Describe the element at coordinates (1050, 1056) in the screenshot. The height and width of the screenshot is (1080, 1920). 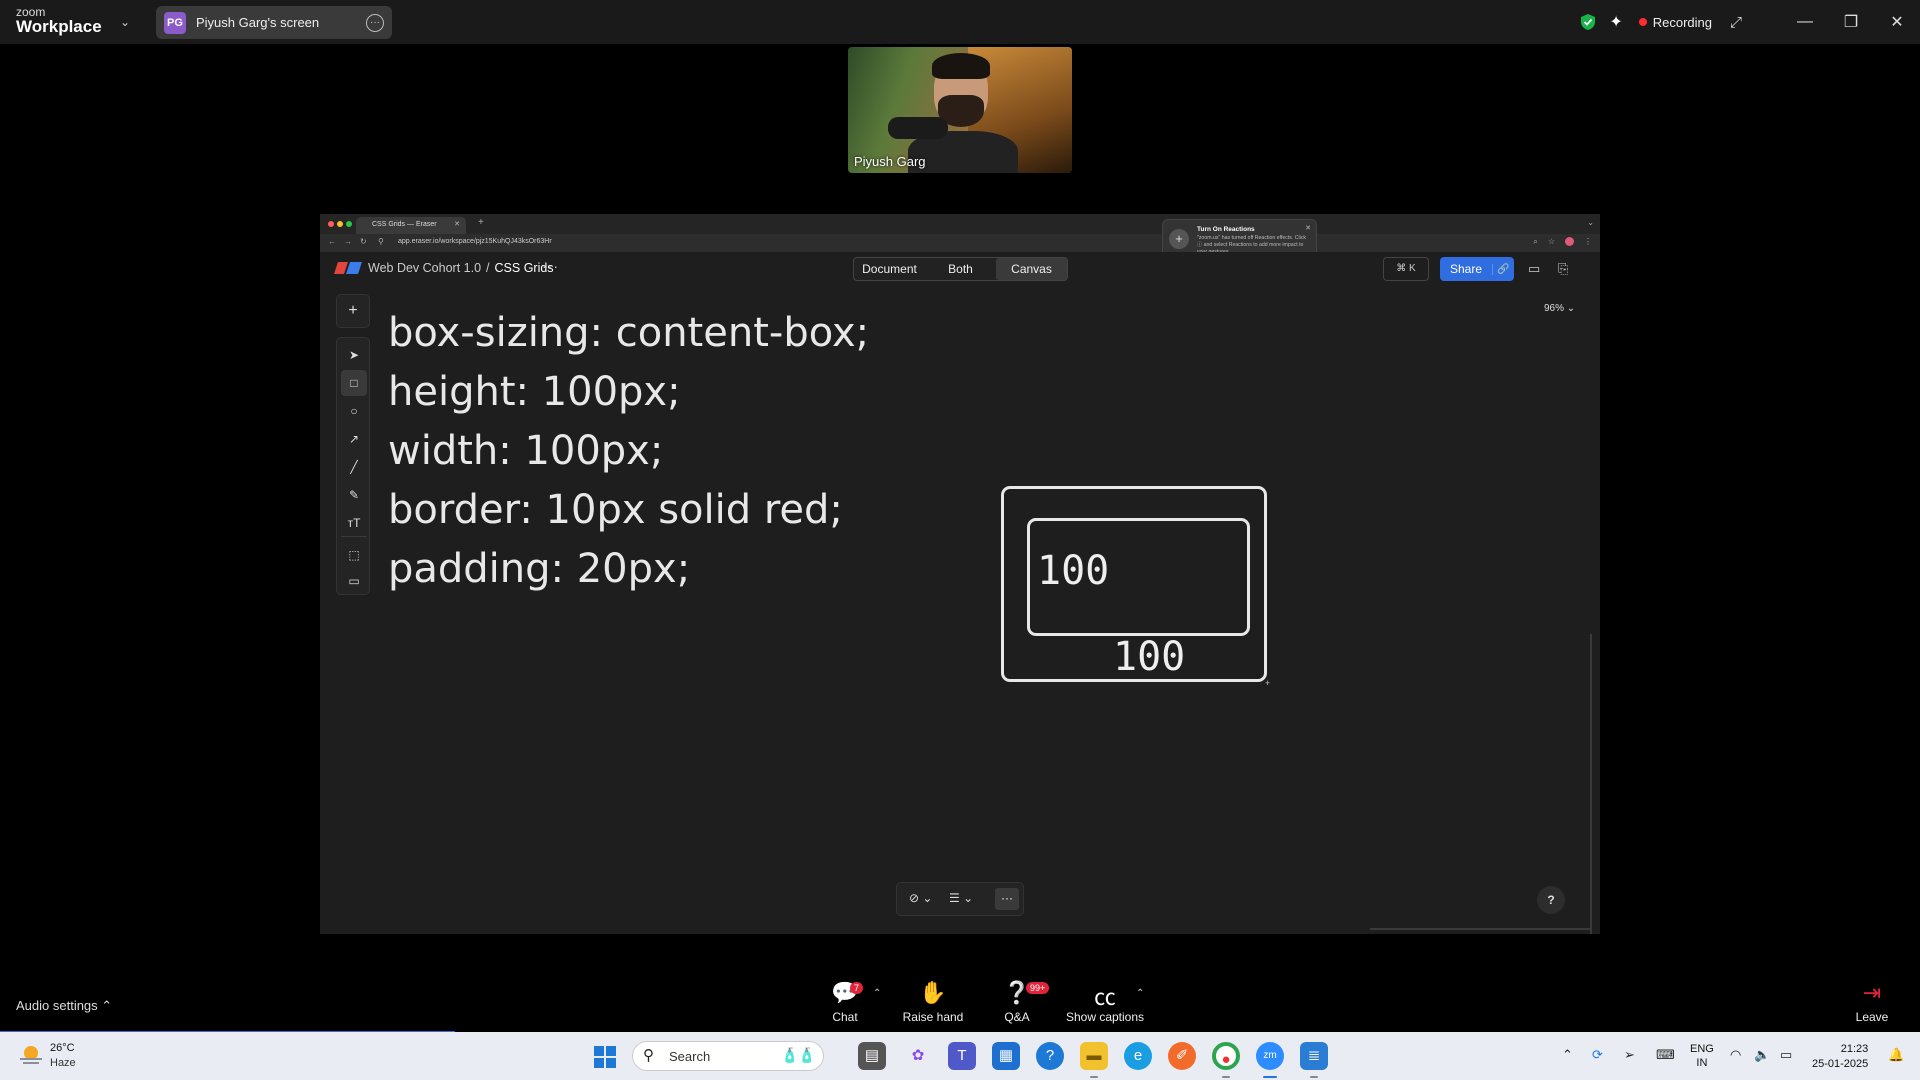
I see `help-icon: ?` at that location.